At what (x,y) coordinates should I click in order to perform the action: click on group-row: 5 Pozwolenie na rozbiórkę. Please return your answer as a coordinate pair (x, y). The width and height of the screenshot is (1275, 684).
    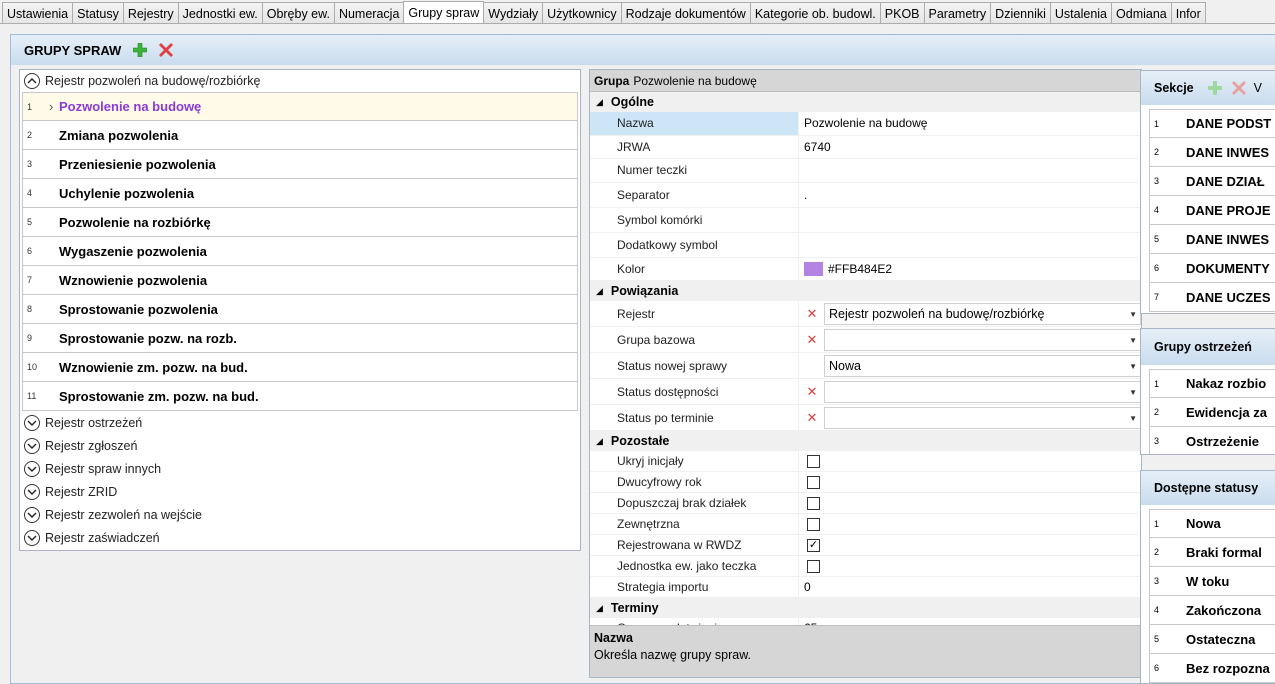
    Looking at the image, I should click on (300, 222).